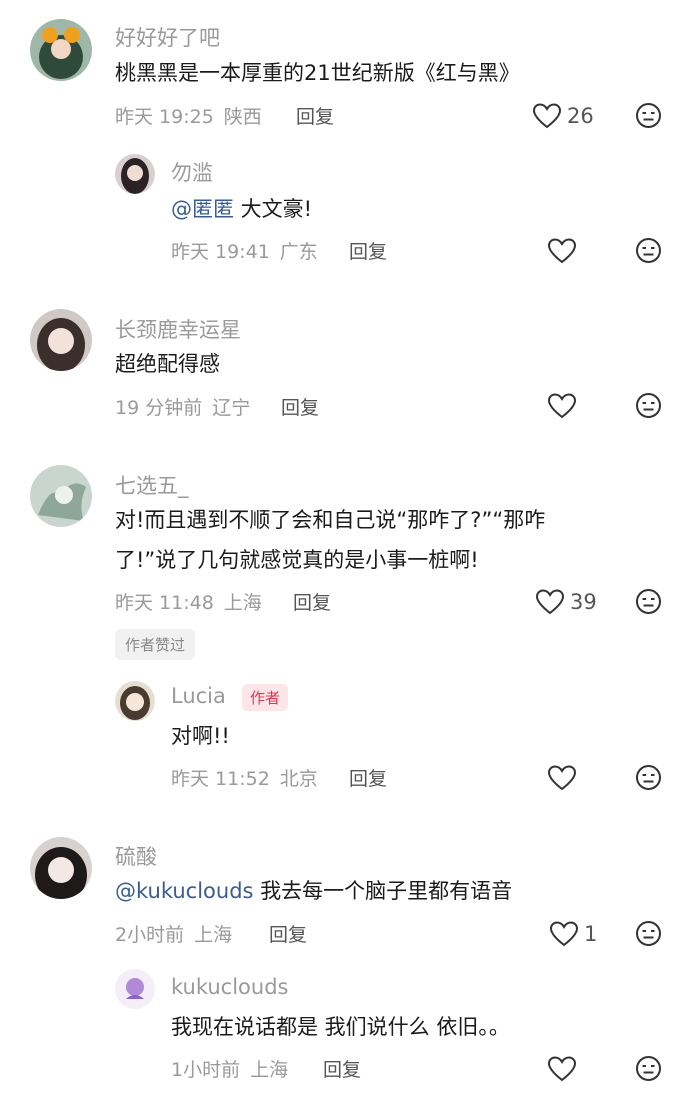  I want to click on comment-text: @kukuclouds 我去每一个脑子里都有语音, so click(313, 891).